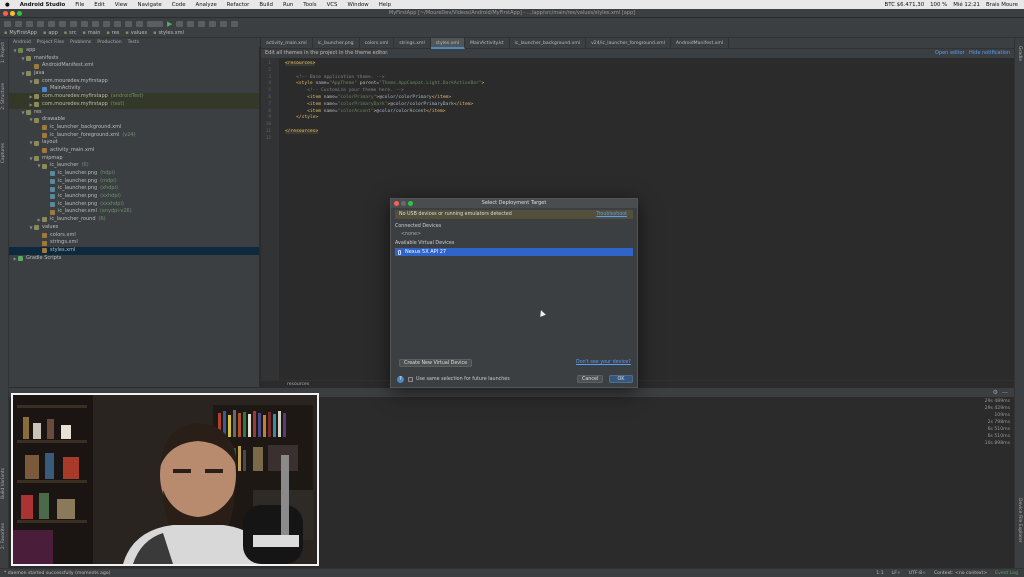  What do you see at coordinates (20, 33) in the screenshot?
I see `breadcrumb-item: MyFirstApp` at bounding box center [20, 33].